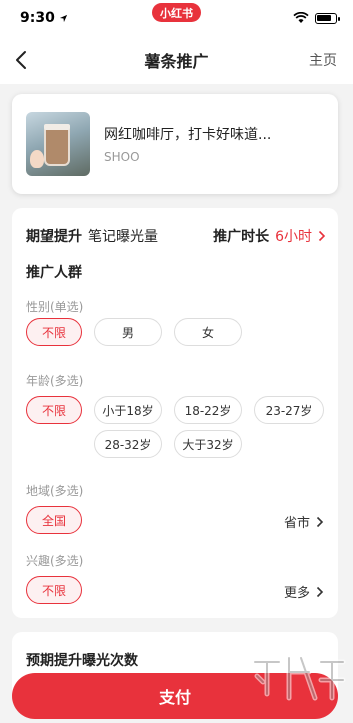 Image resolution: width=353 pixels, height=723 pixels. I want to click on note-card: 网红咖啡厅，打卡好味道... SHOO, so click(175, 144).